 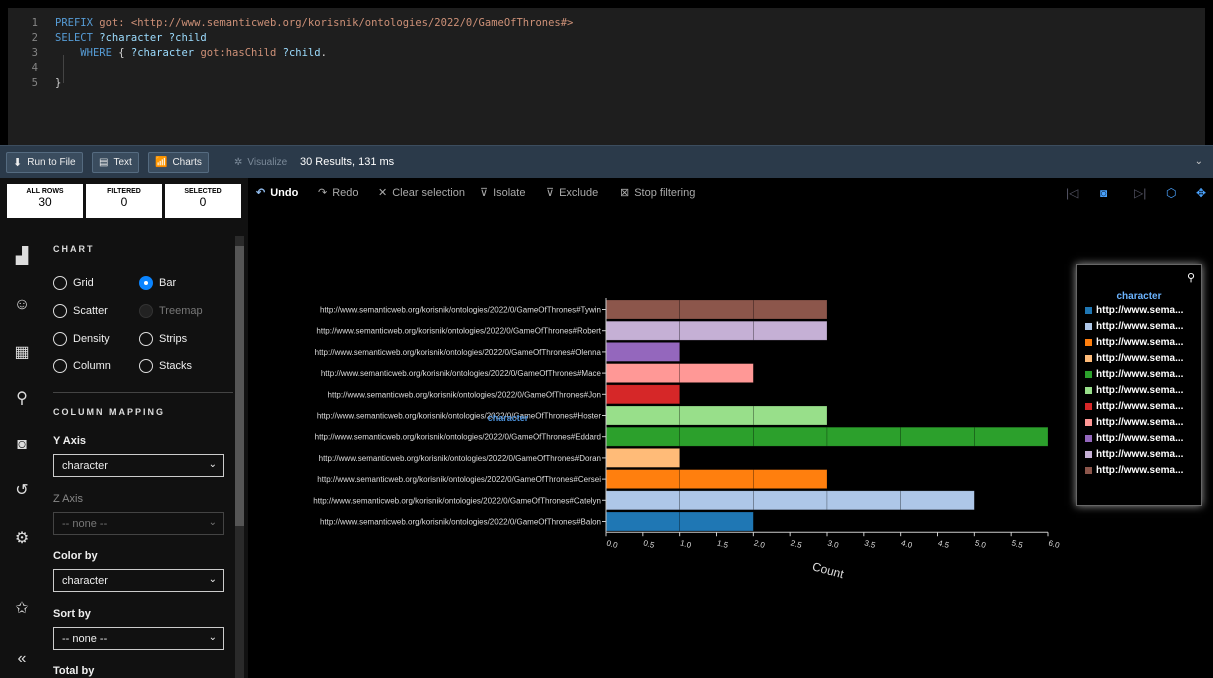 What do you see at coordinates (657, 193) in the screenshot?
I see `stop-filtering-button: ⊠ Stop filtering` at bounding box center [657, 193].